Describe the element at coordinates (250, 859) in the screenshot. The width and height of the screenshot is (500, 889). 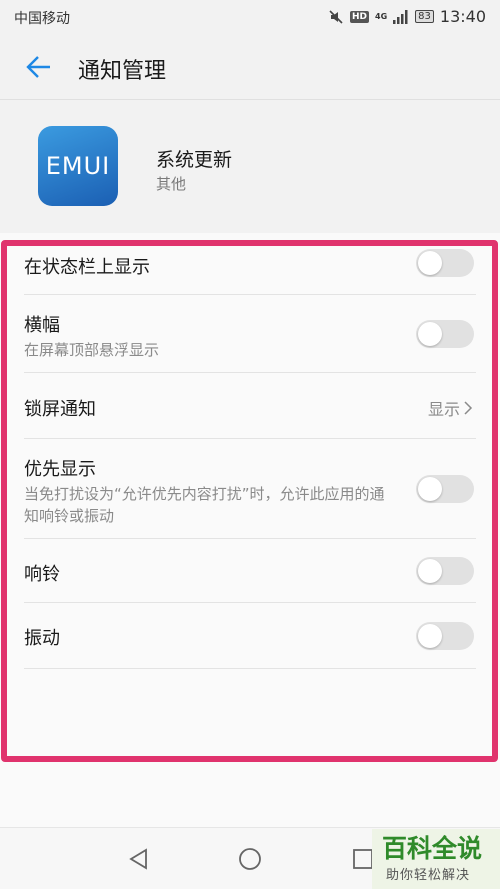
I see `nav-home-icon` at that location.